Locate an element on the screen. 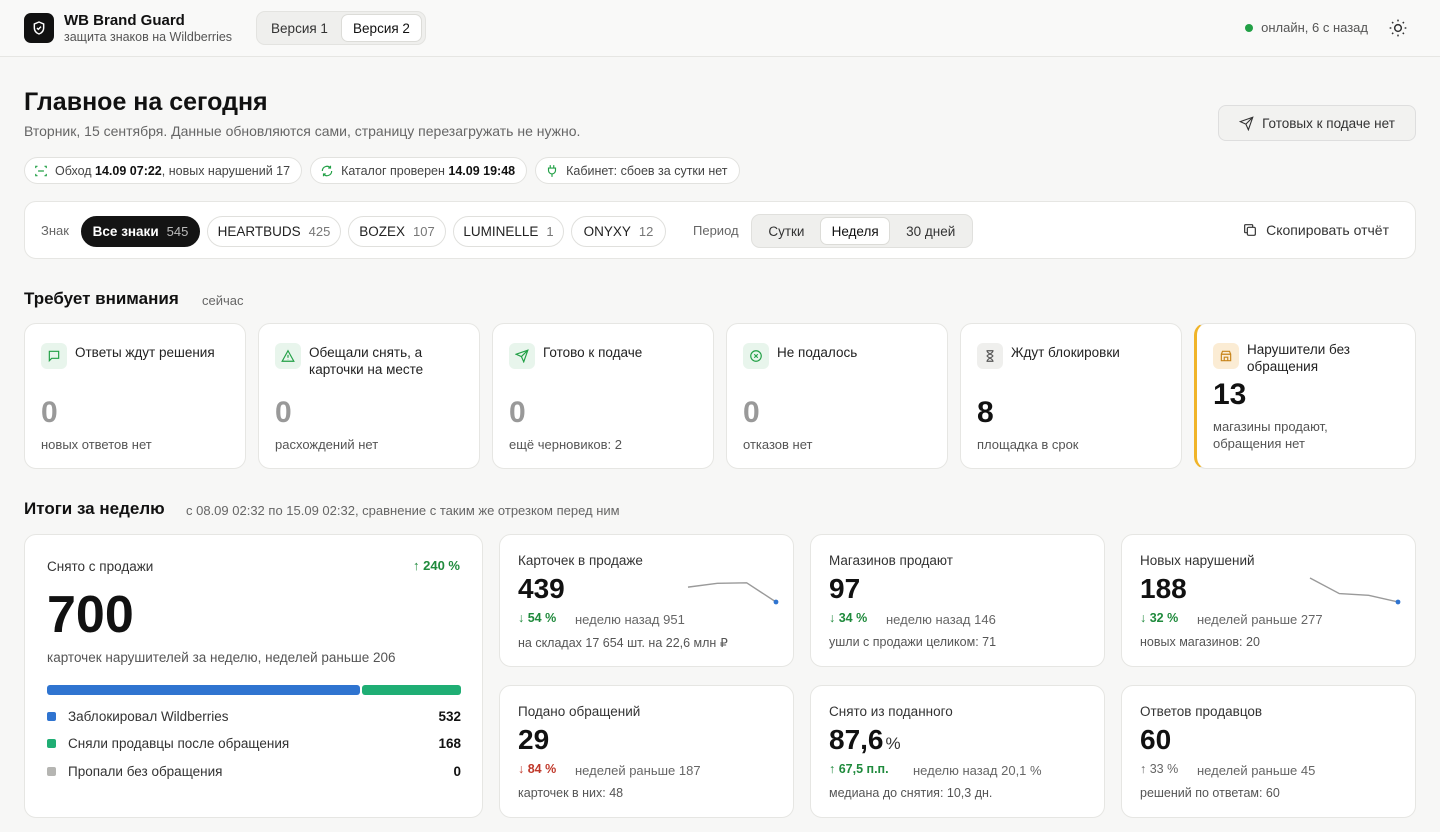  brand-filter-label: Знак is located at coordinates (55, 230).